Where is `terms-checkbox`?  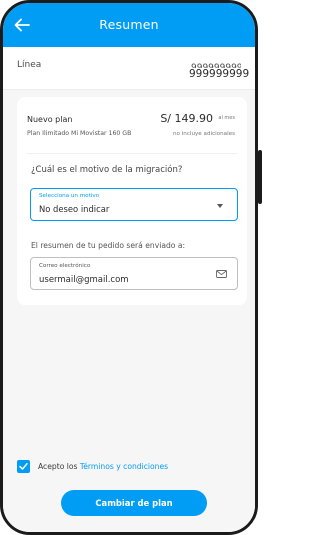
terms-checkbox is located at coordinates (23, 466).